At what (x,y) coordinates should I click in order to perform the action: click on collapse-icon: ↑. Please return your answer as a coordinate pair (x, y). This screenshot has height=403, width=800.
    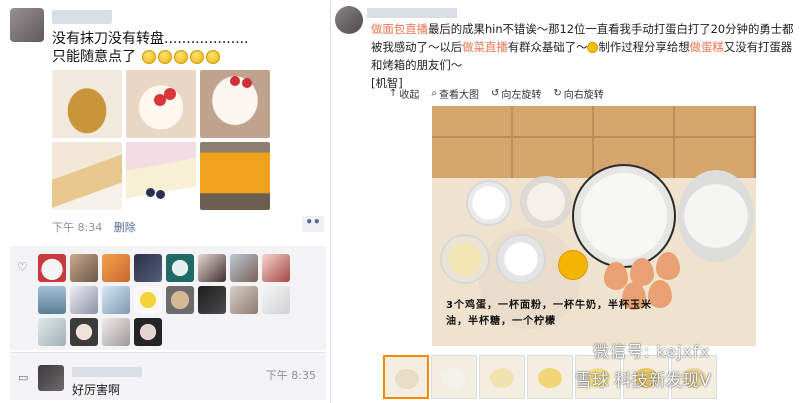
    Looking at the image, I should click on (393, 93).